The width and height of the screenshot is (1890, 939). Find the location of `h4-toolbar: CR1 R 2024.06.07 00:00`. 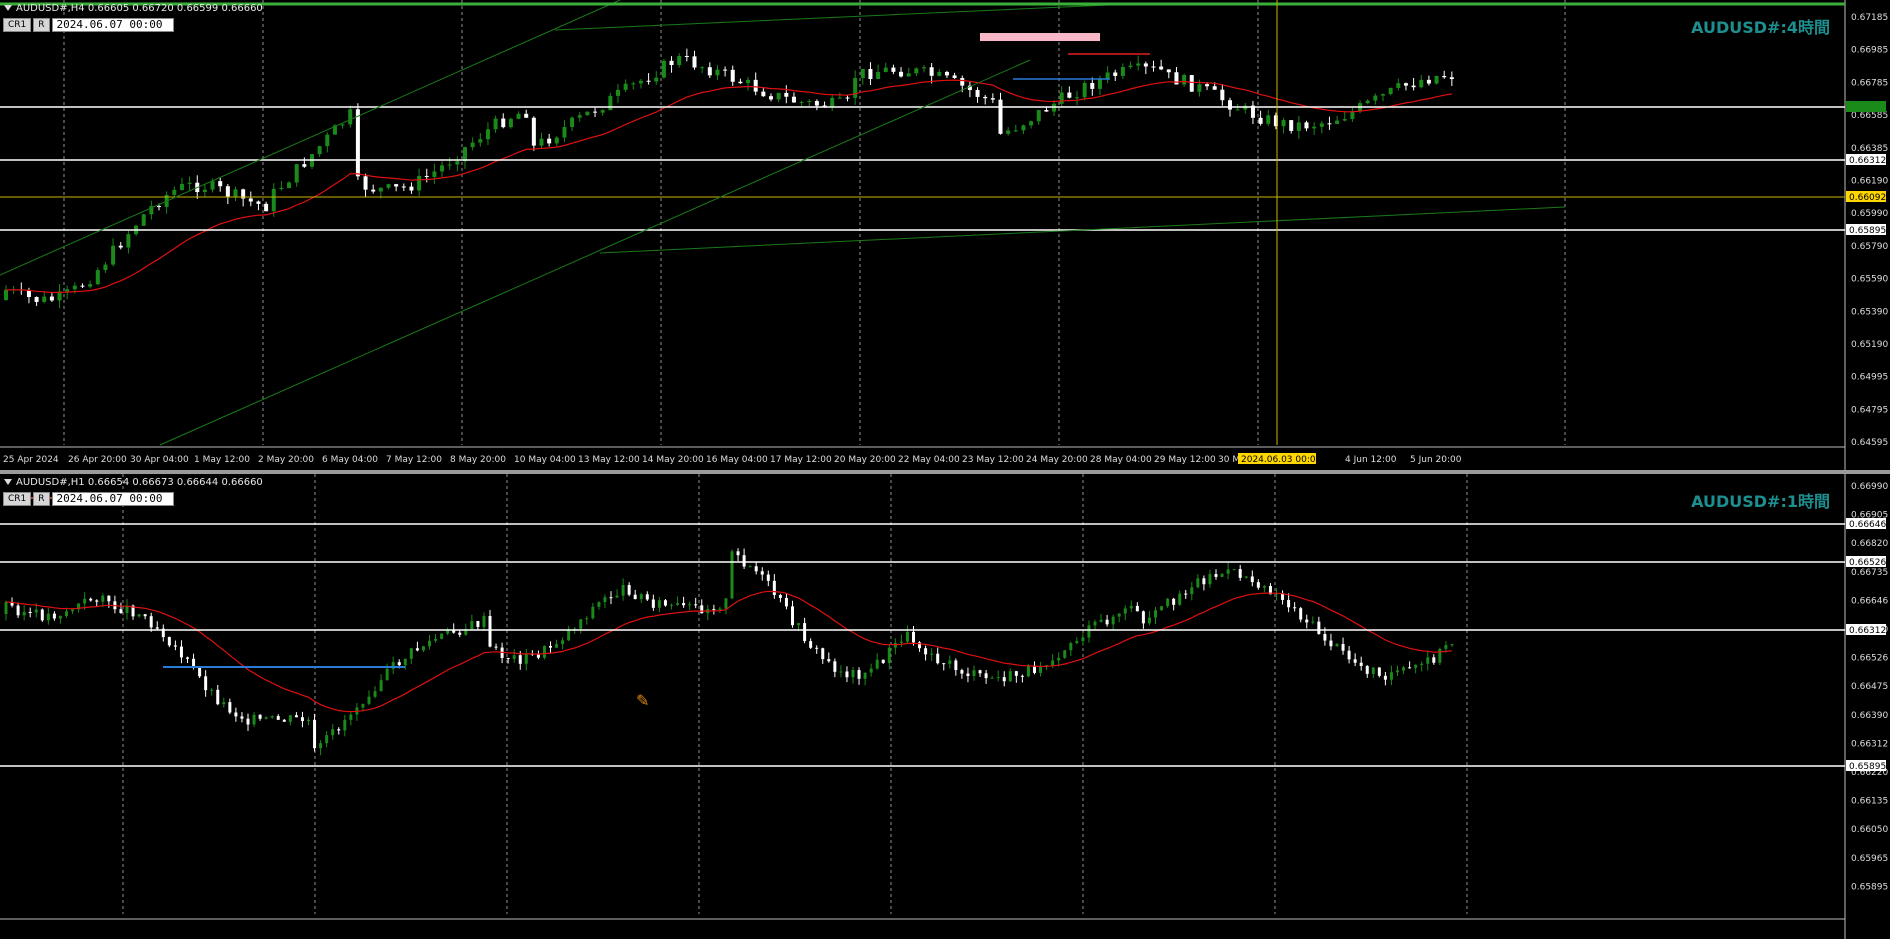

h4-toolbar: CR1 R 2024.06.07 00:00 is located at coordinates (88, 25).